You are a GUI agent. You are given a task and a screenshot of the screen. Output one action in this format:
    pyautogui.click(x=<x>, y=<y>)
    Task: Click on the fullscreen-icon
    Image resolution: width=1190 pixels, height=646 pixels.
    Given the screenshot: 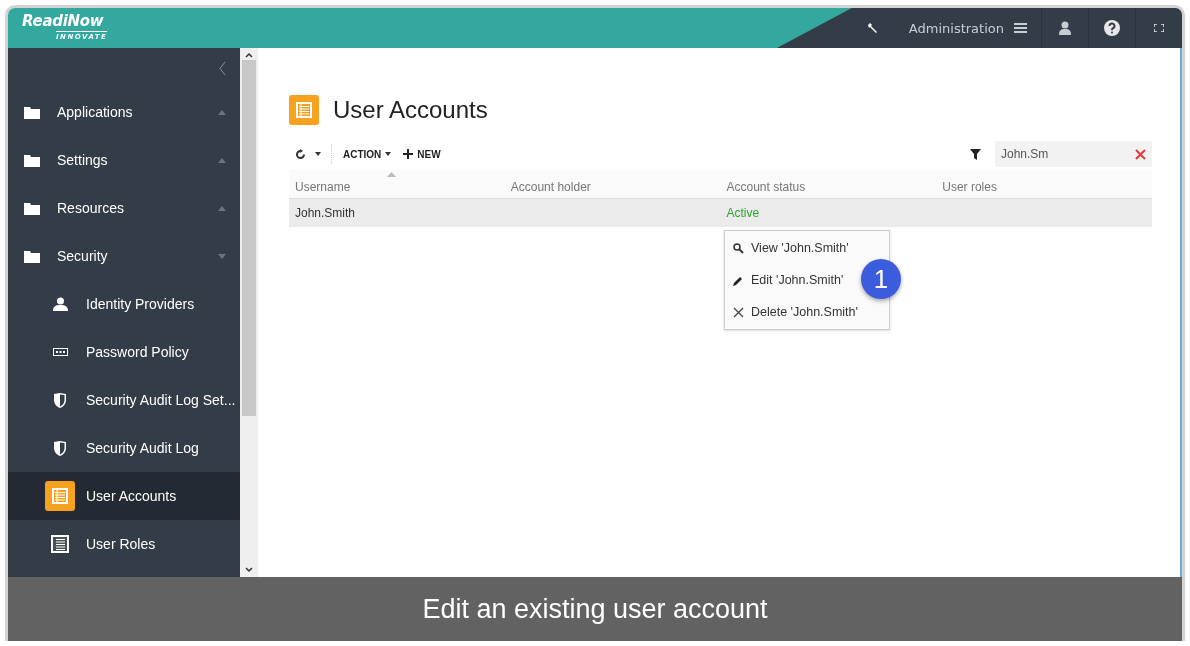 What is the action you would take?
    pyautogui.click(x=1159, y=28)
    